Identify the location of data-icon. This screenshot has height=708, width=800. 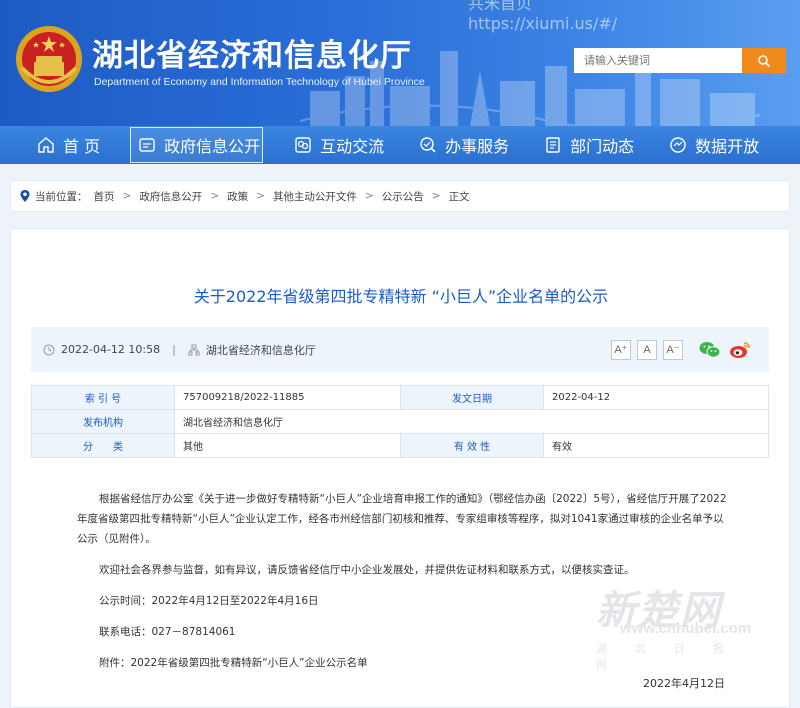
(678, 145).